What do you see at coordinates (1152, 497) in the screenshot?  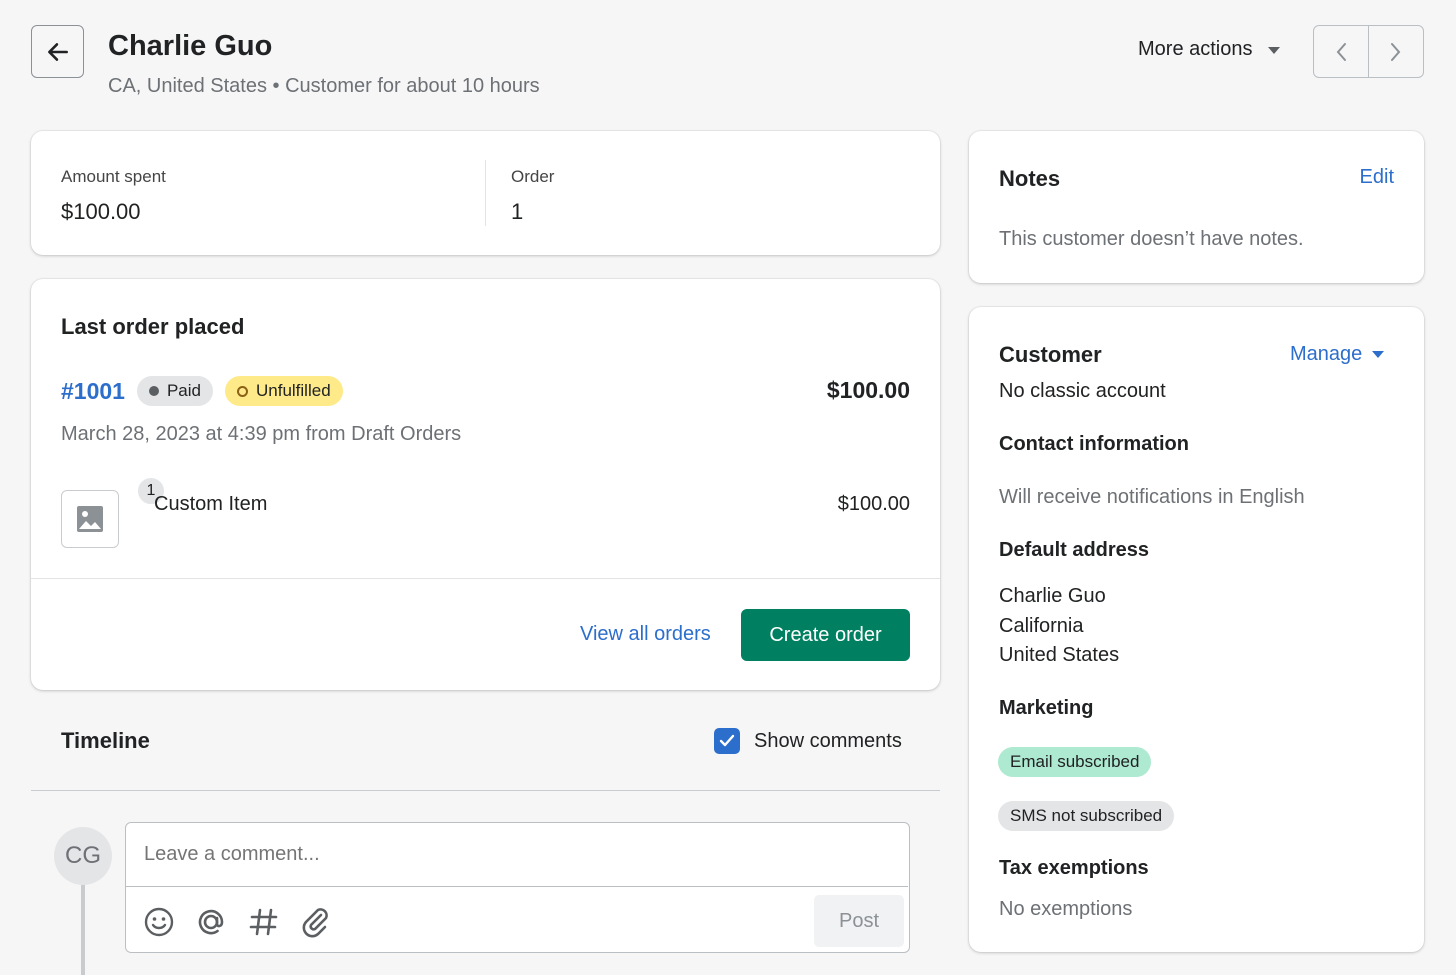 I see `contact-note: Will receive notifications in English` at bounding box center [1152, 497].